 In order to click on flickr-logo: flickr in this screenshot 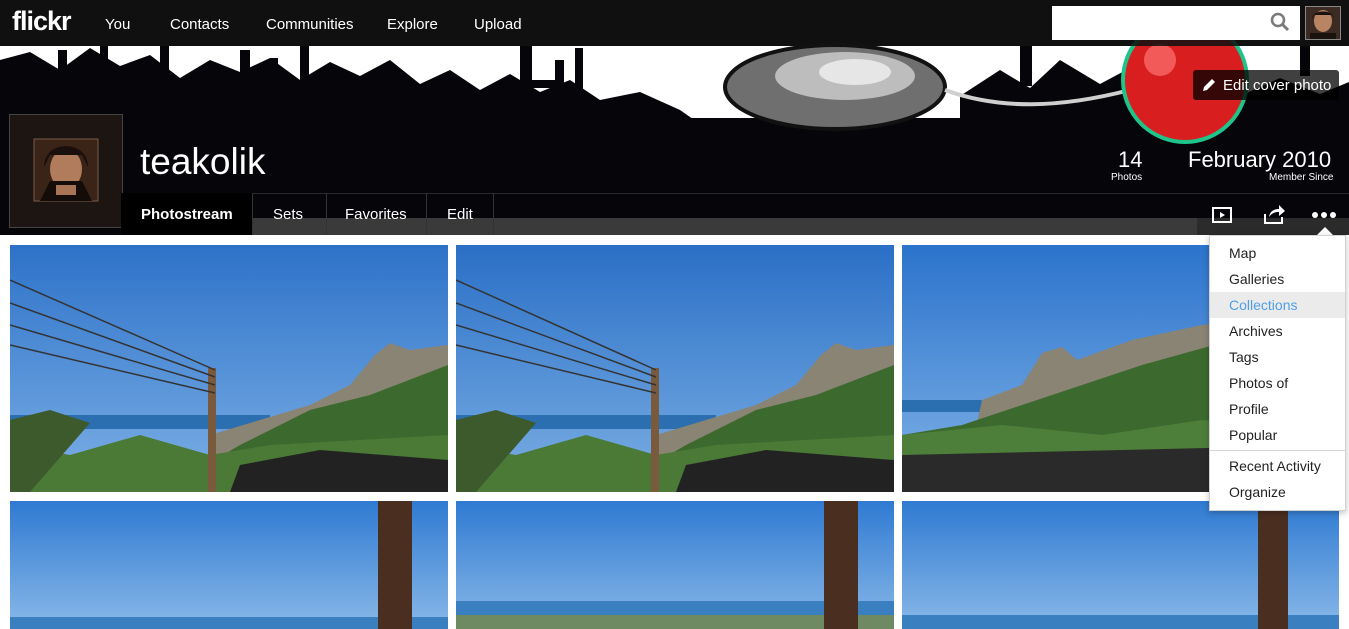, I will do `click(42, 21)`.